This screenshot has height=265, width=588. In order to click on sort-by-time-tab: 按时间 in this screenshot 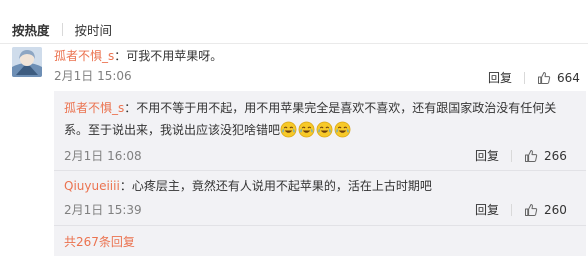, I will do `click(94, 29)`.